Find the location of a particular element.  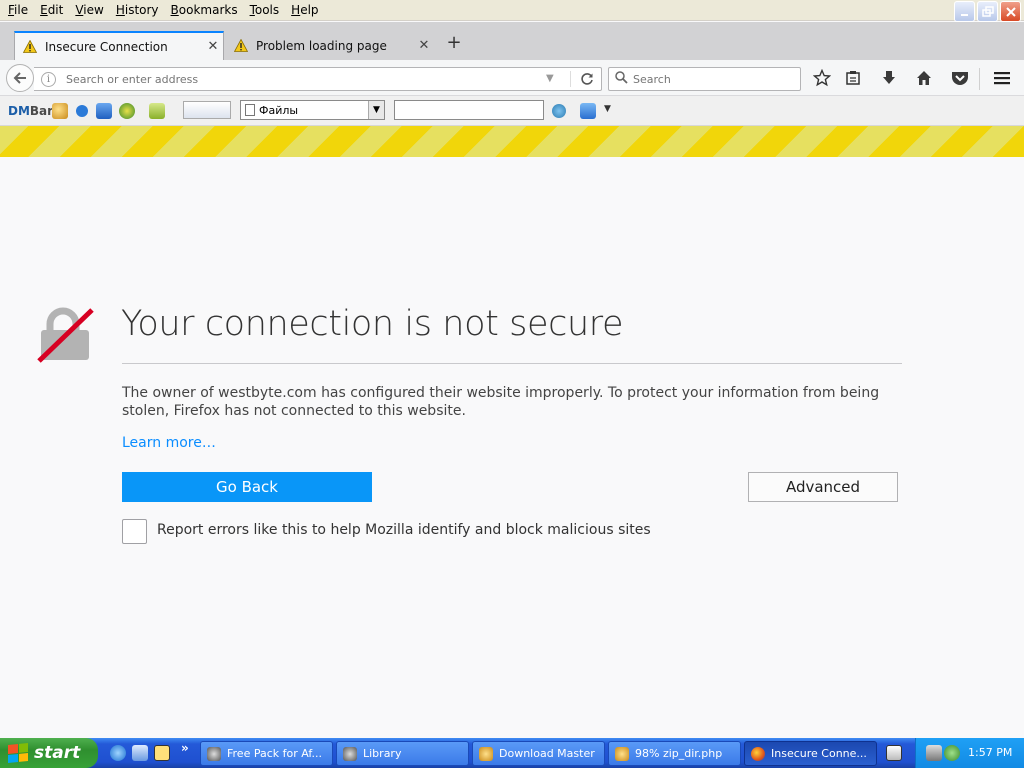

close-icon is located at coordinates (1010, 11).